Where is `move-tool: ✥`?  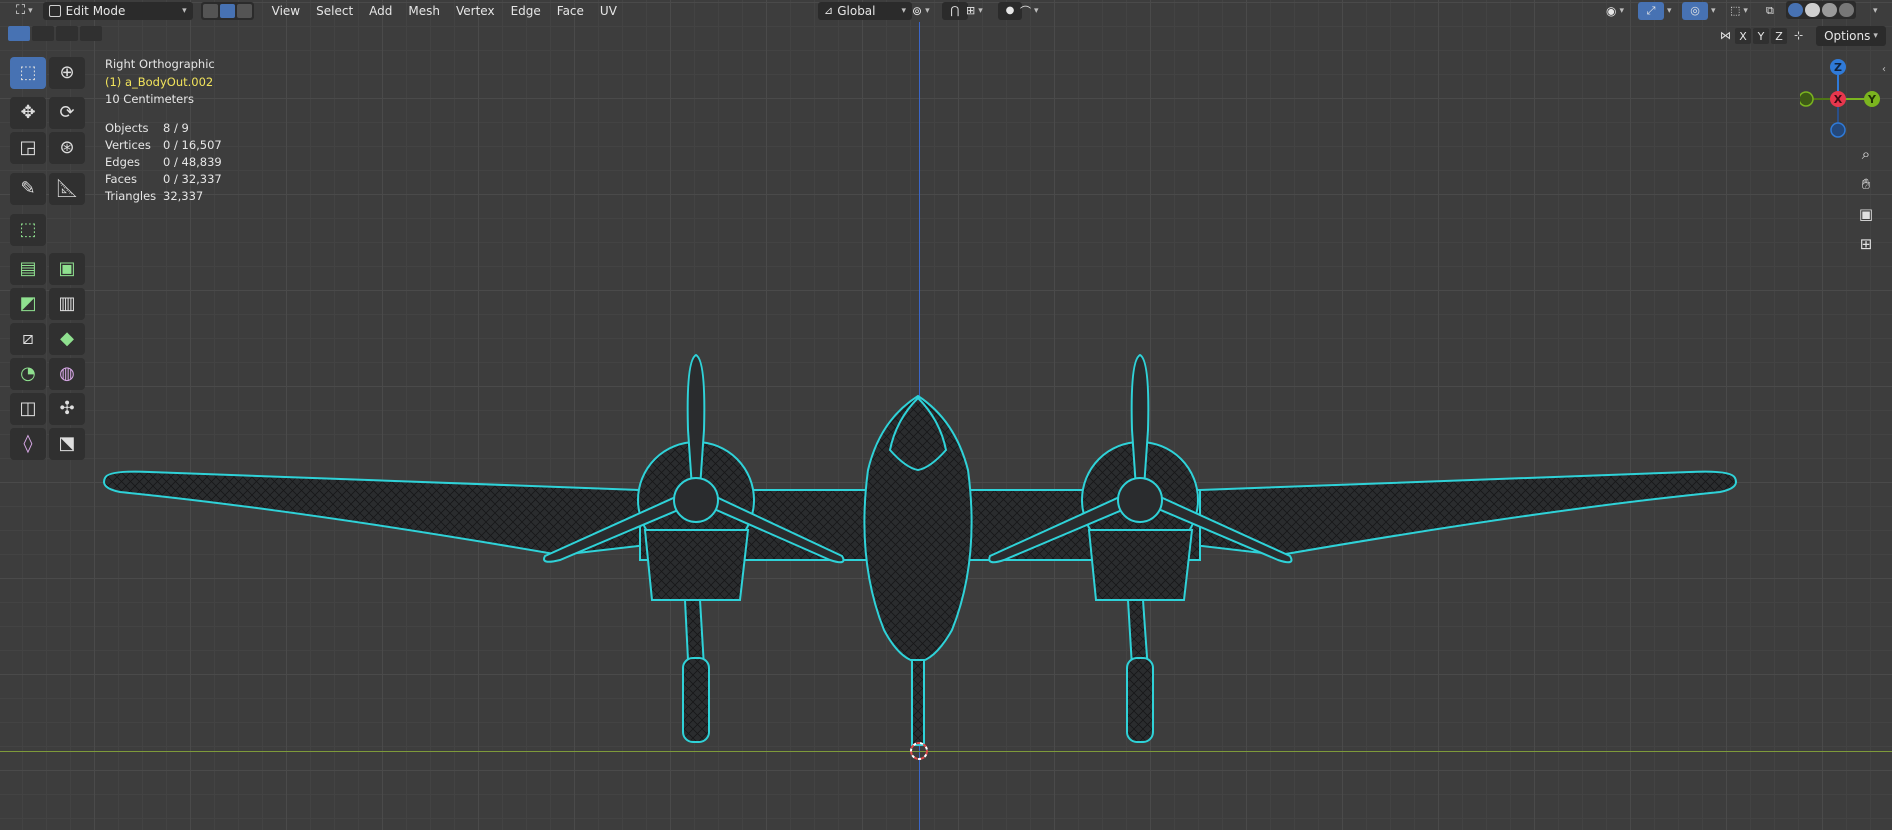
move-tool: ✥ is located at coordinates (28, 113).